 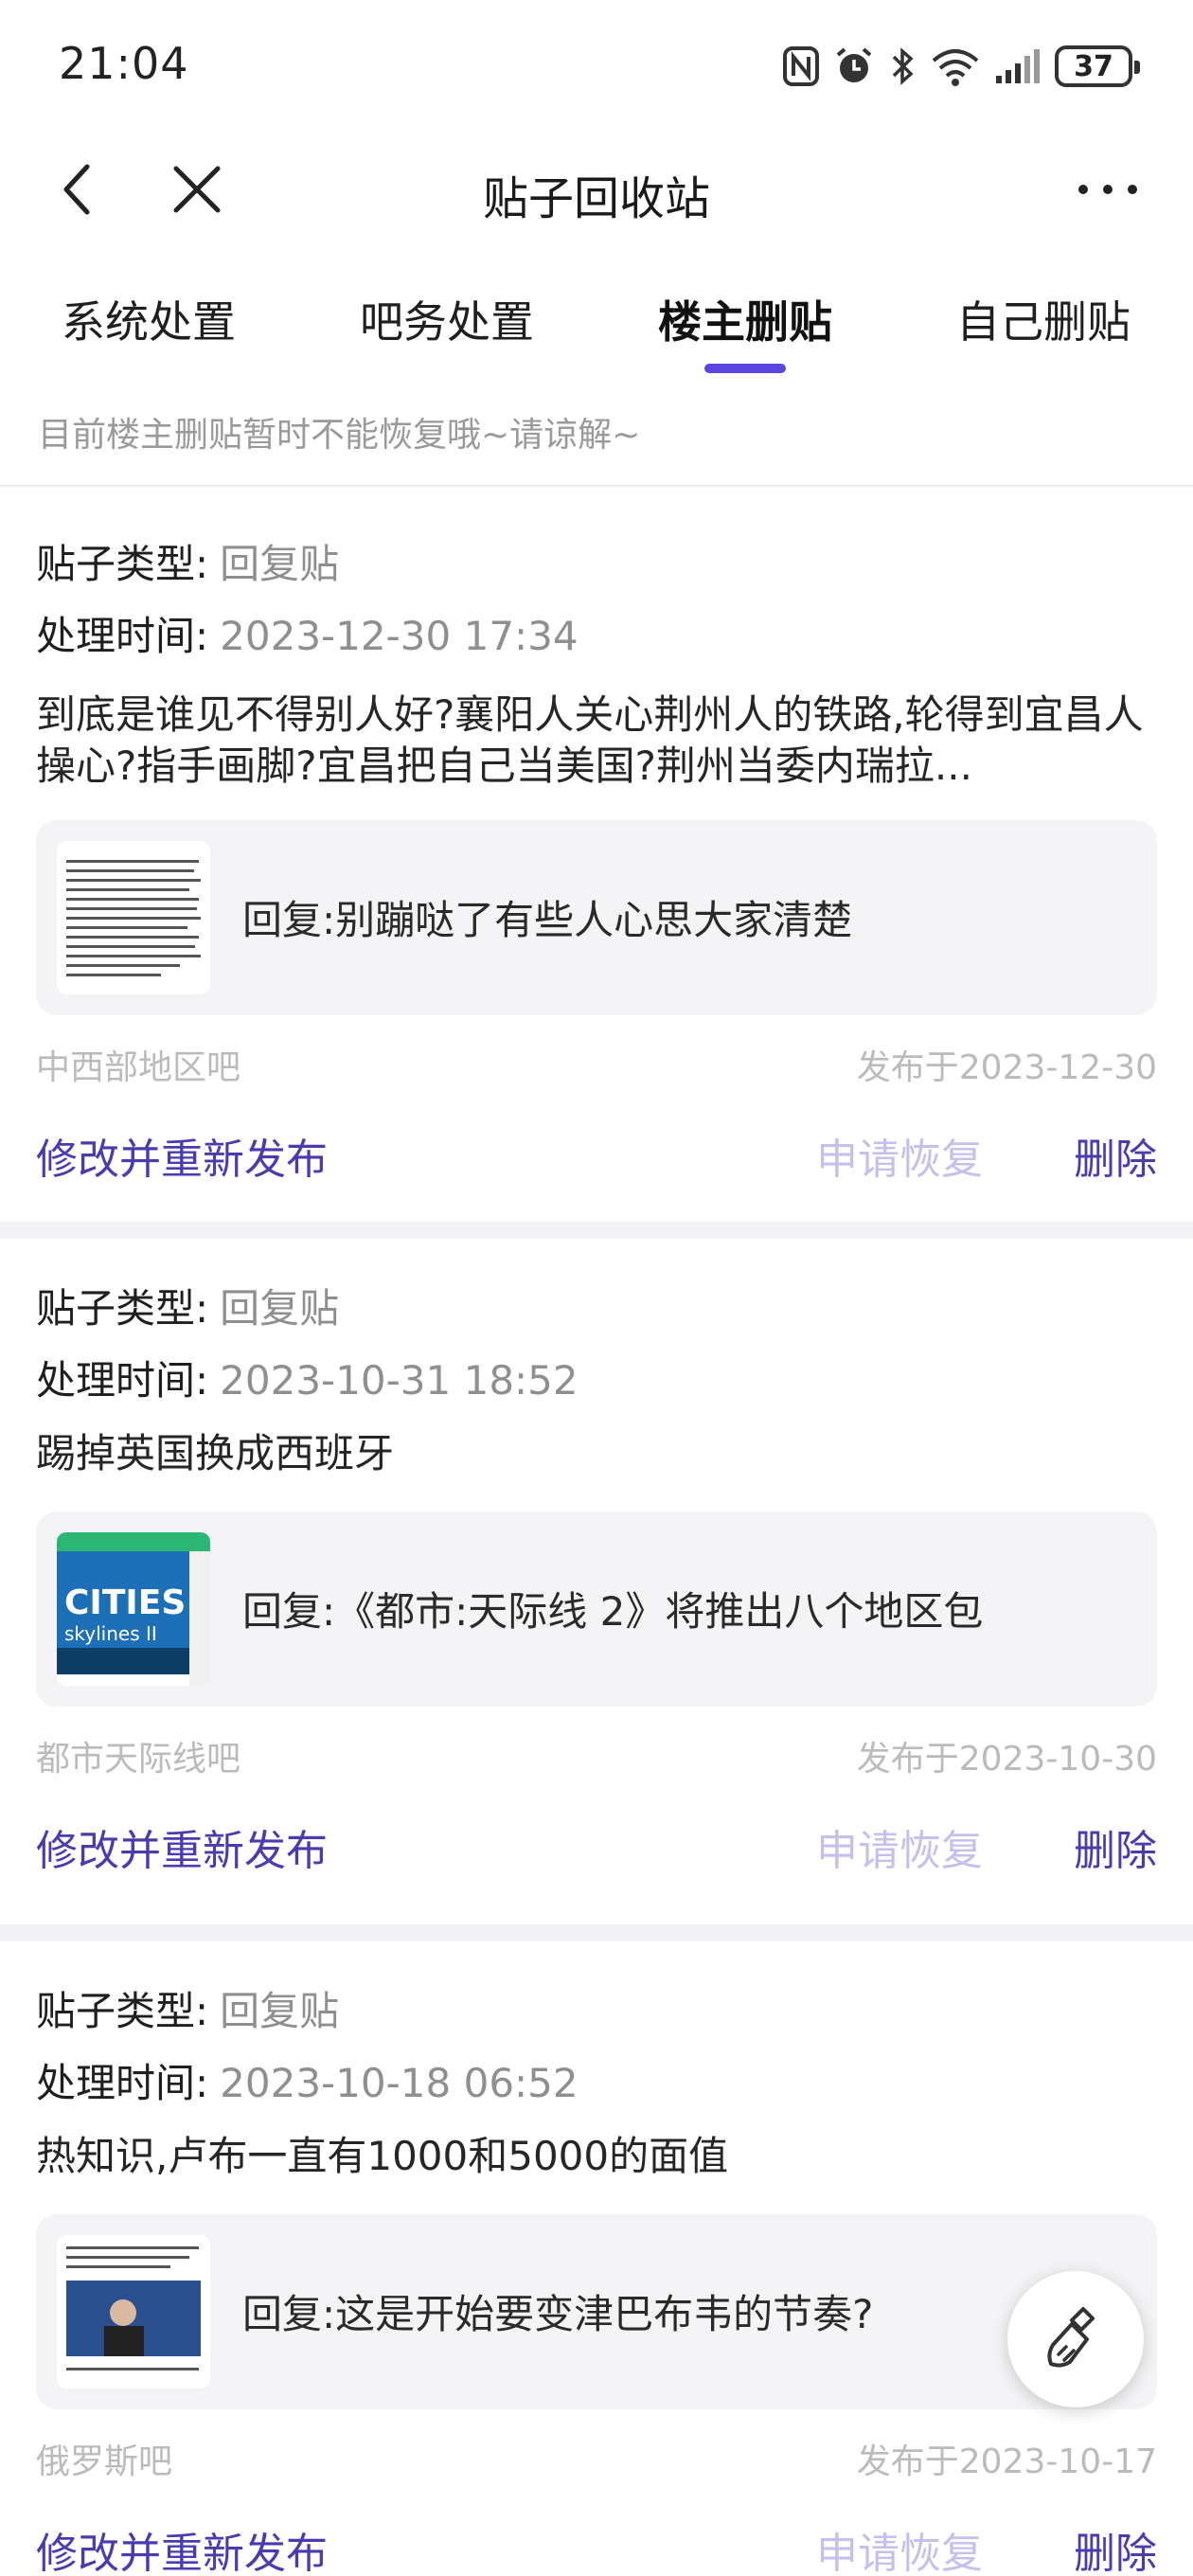 I want to click on thumbnail-subtitle: skylines II, so click(x=110, y=1633).